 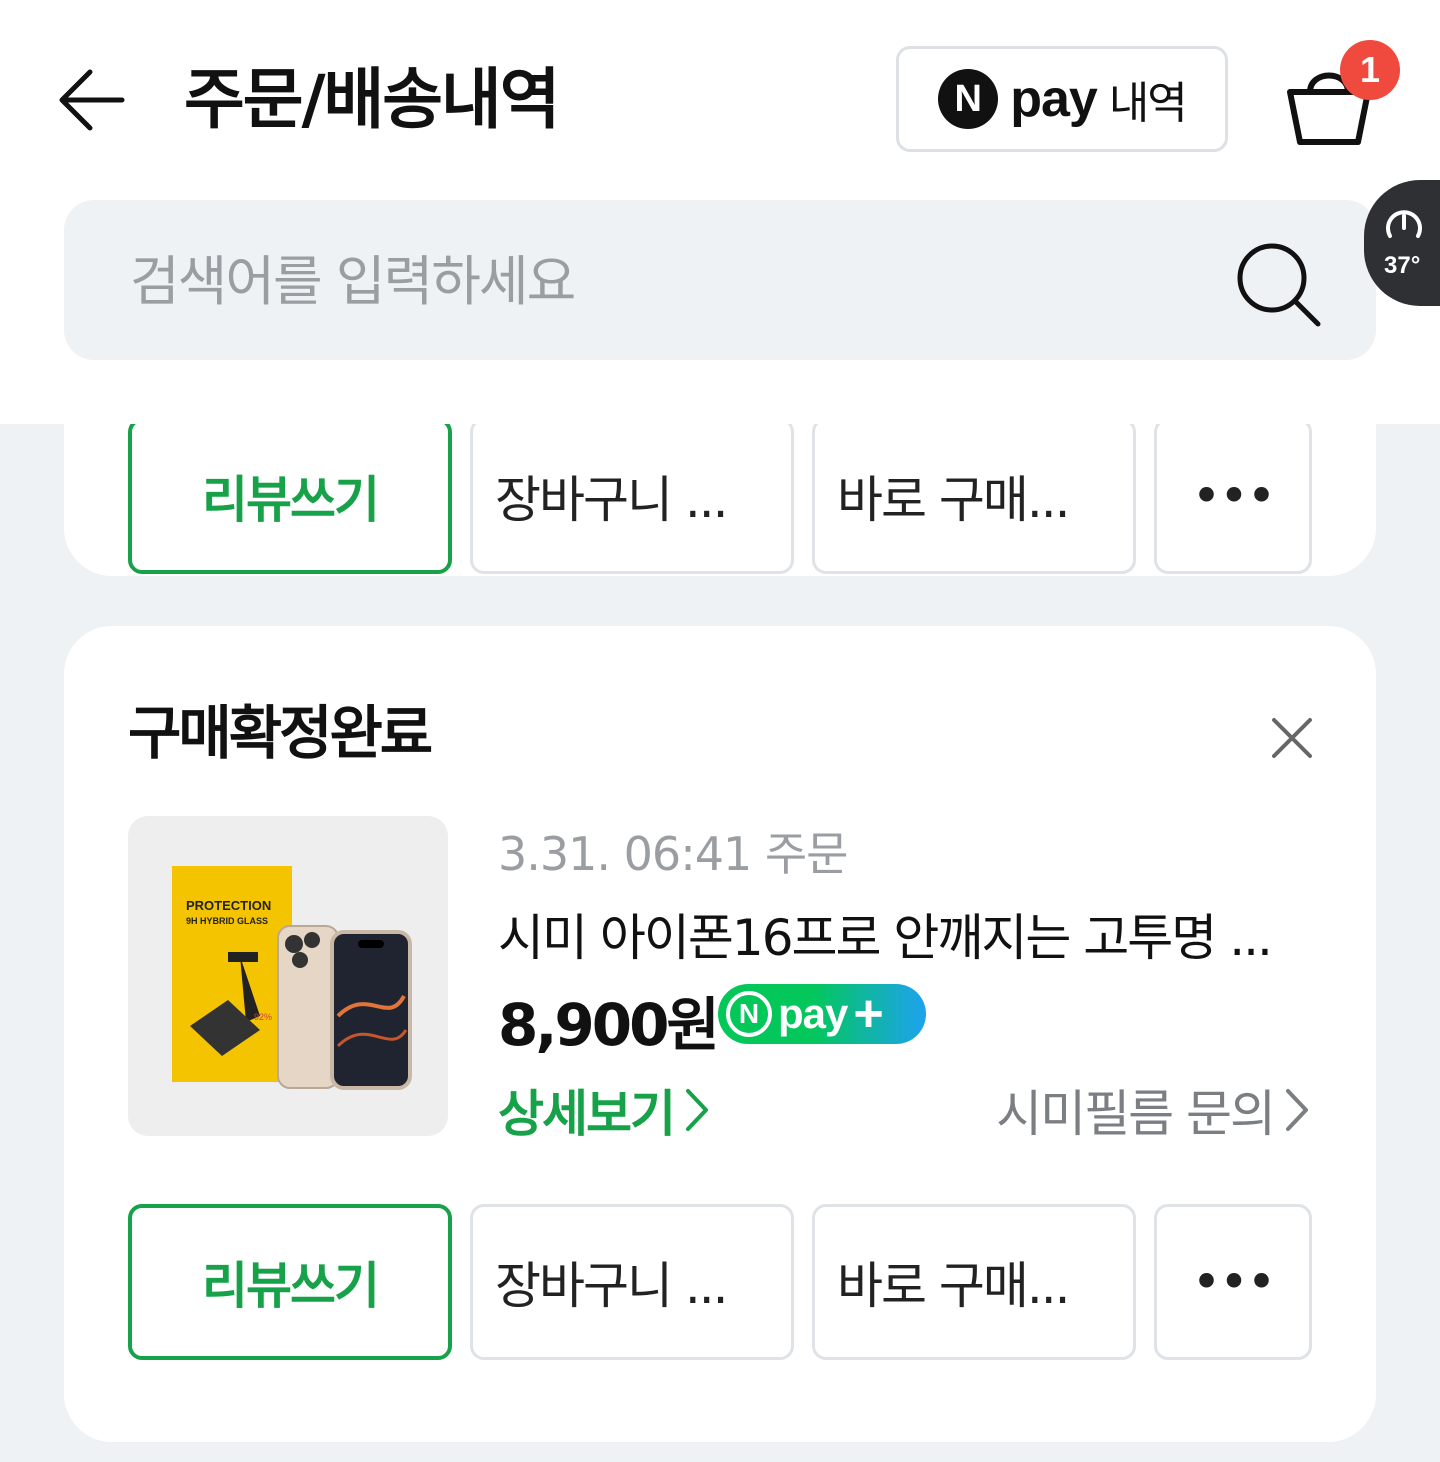 I want to click on npay-logo-icon: N, so click(x=968, y=99).